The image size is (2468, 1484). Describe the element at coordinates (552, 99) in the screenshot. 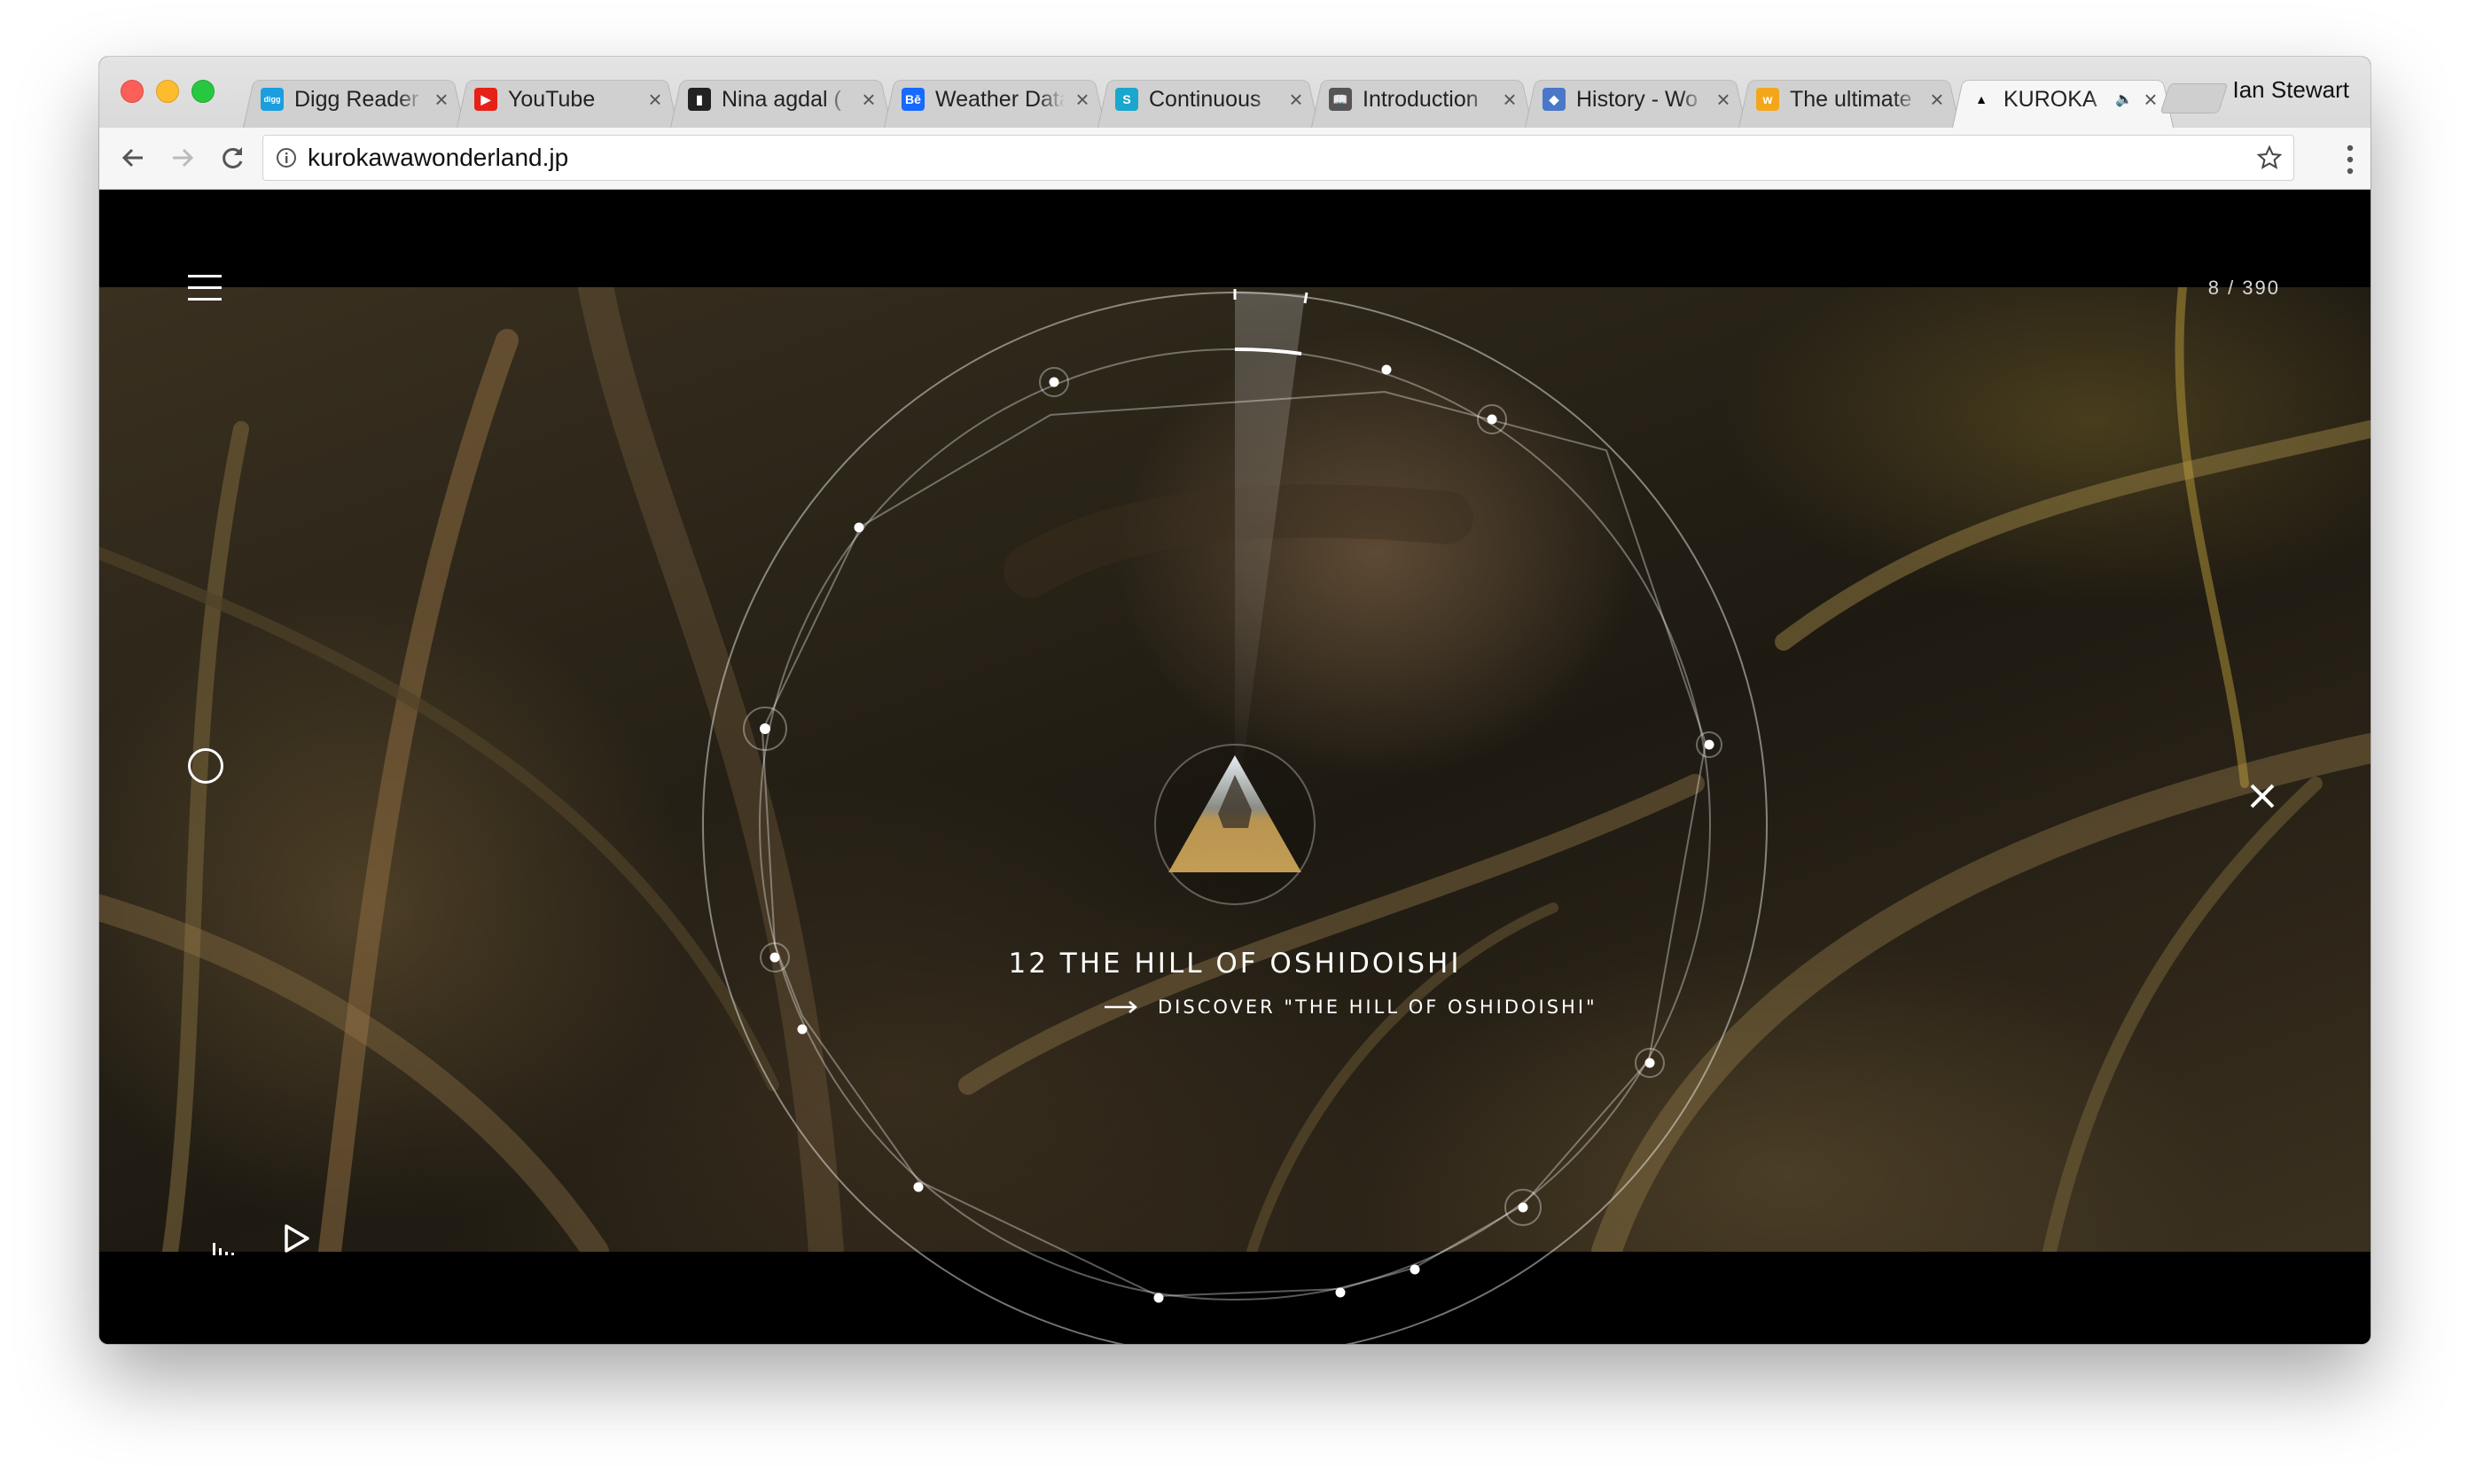

I see `tab-title: YouTube` at that location.